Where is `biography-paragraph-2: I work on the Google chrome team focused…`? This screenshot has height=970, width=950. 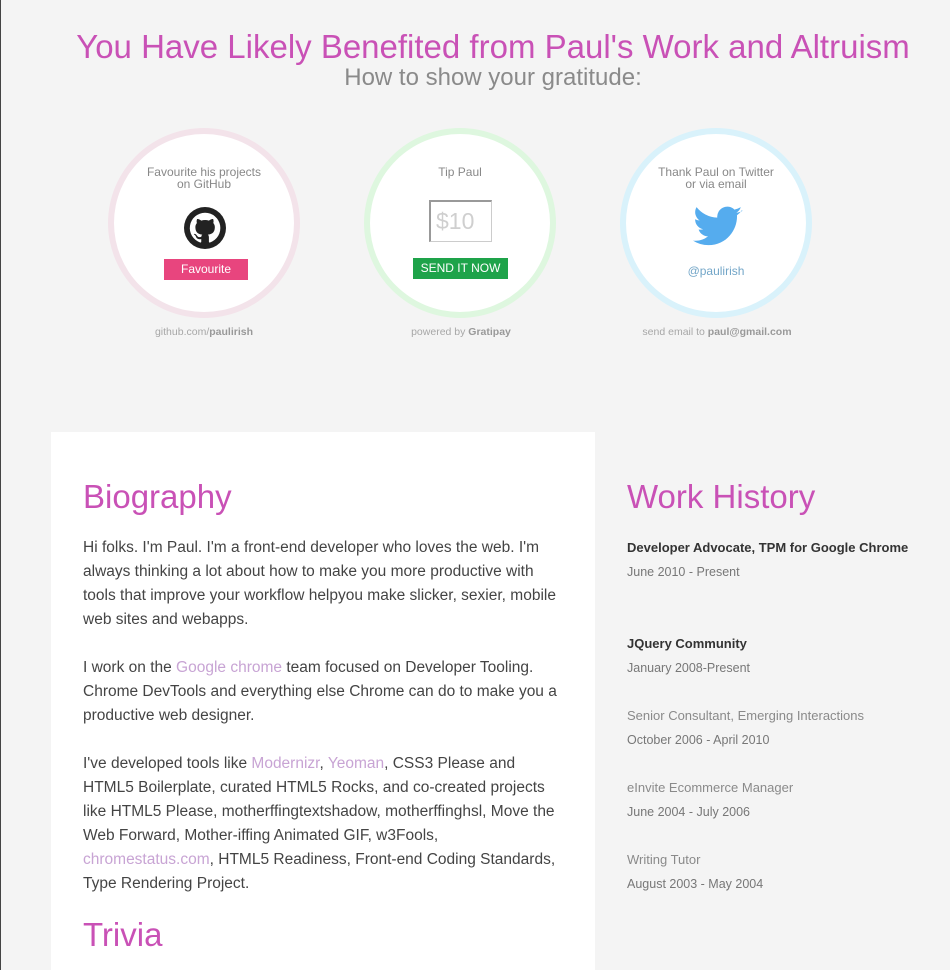 biography-paragraph-2: I work on the Google chrome team focused… is located at coordinates (323, 692).